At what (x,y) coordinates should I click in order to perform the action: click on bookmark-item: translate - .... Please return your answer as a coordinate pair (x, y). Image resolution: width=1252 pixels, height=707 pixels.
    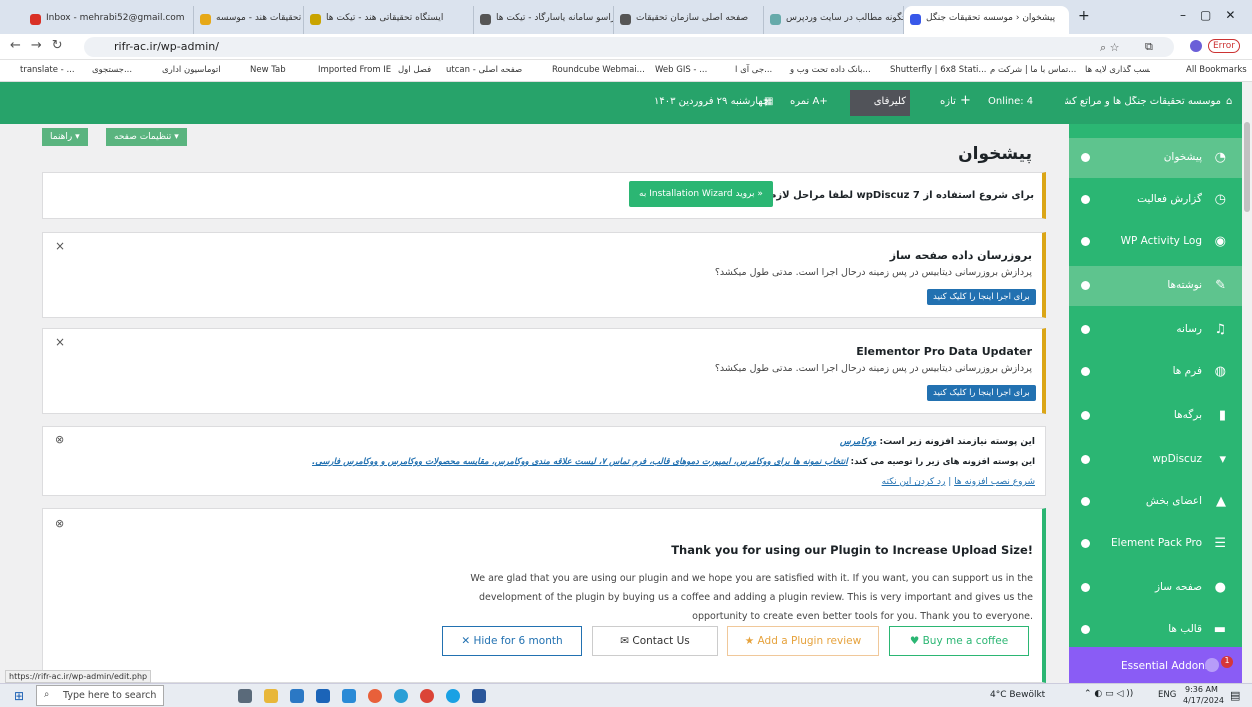
    Looking at the image, I should click on (47, 70).